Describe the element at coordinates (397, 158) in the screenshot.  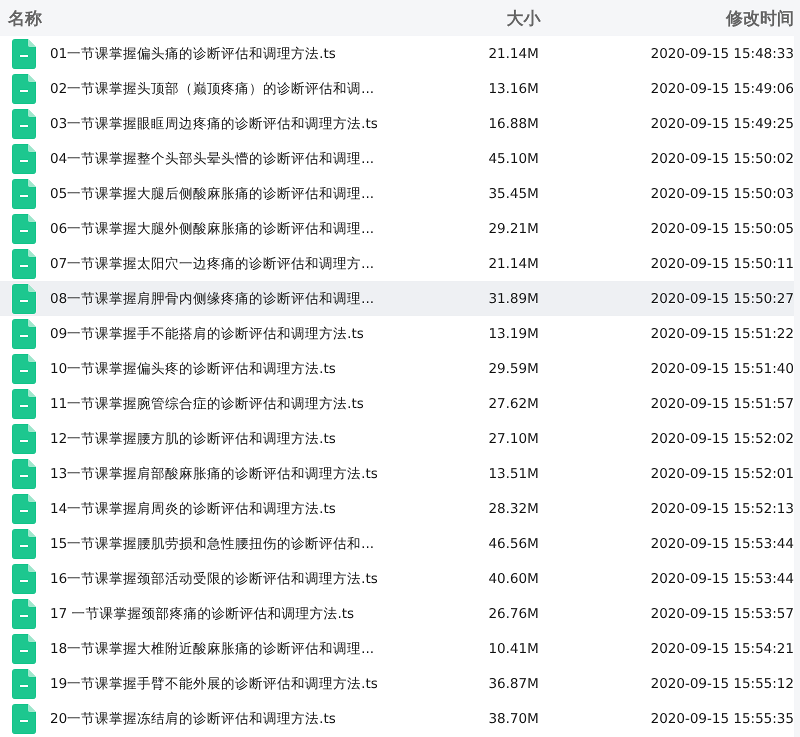
I see `file-row: 04一节课掌握整个头部头晕头懵的诊断评估和调理... 45.10M 2020-09-15 15:50:02` at that location.